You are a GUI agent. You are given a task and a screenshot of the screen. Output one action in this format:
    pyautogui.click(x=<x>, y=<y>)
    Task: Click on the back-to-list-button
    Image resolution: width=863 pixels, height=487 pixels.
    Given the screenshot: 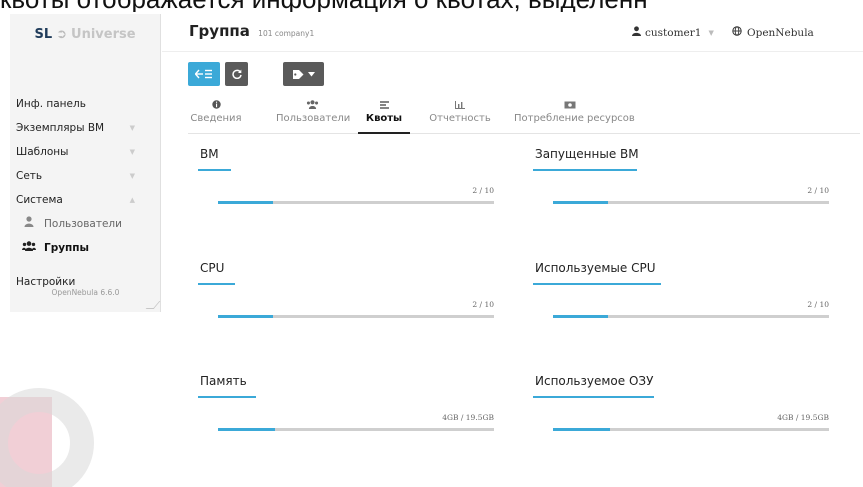 What is the action you would take?
    pyautogui.click(x=204, y=74)
    